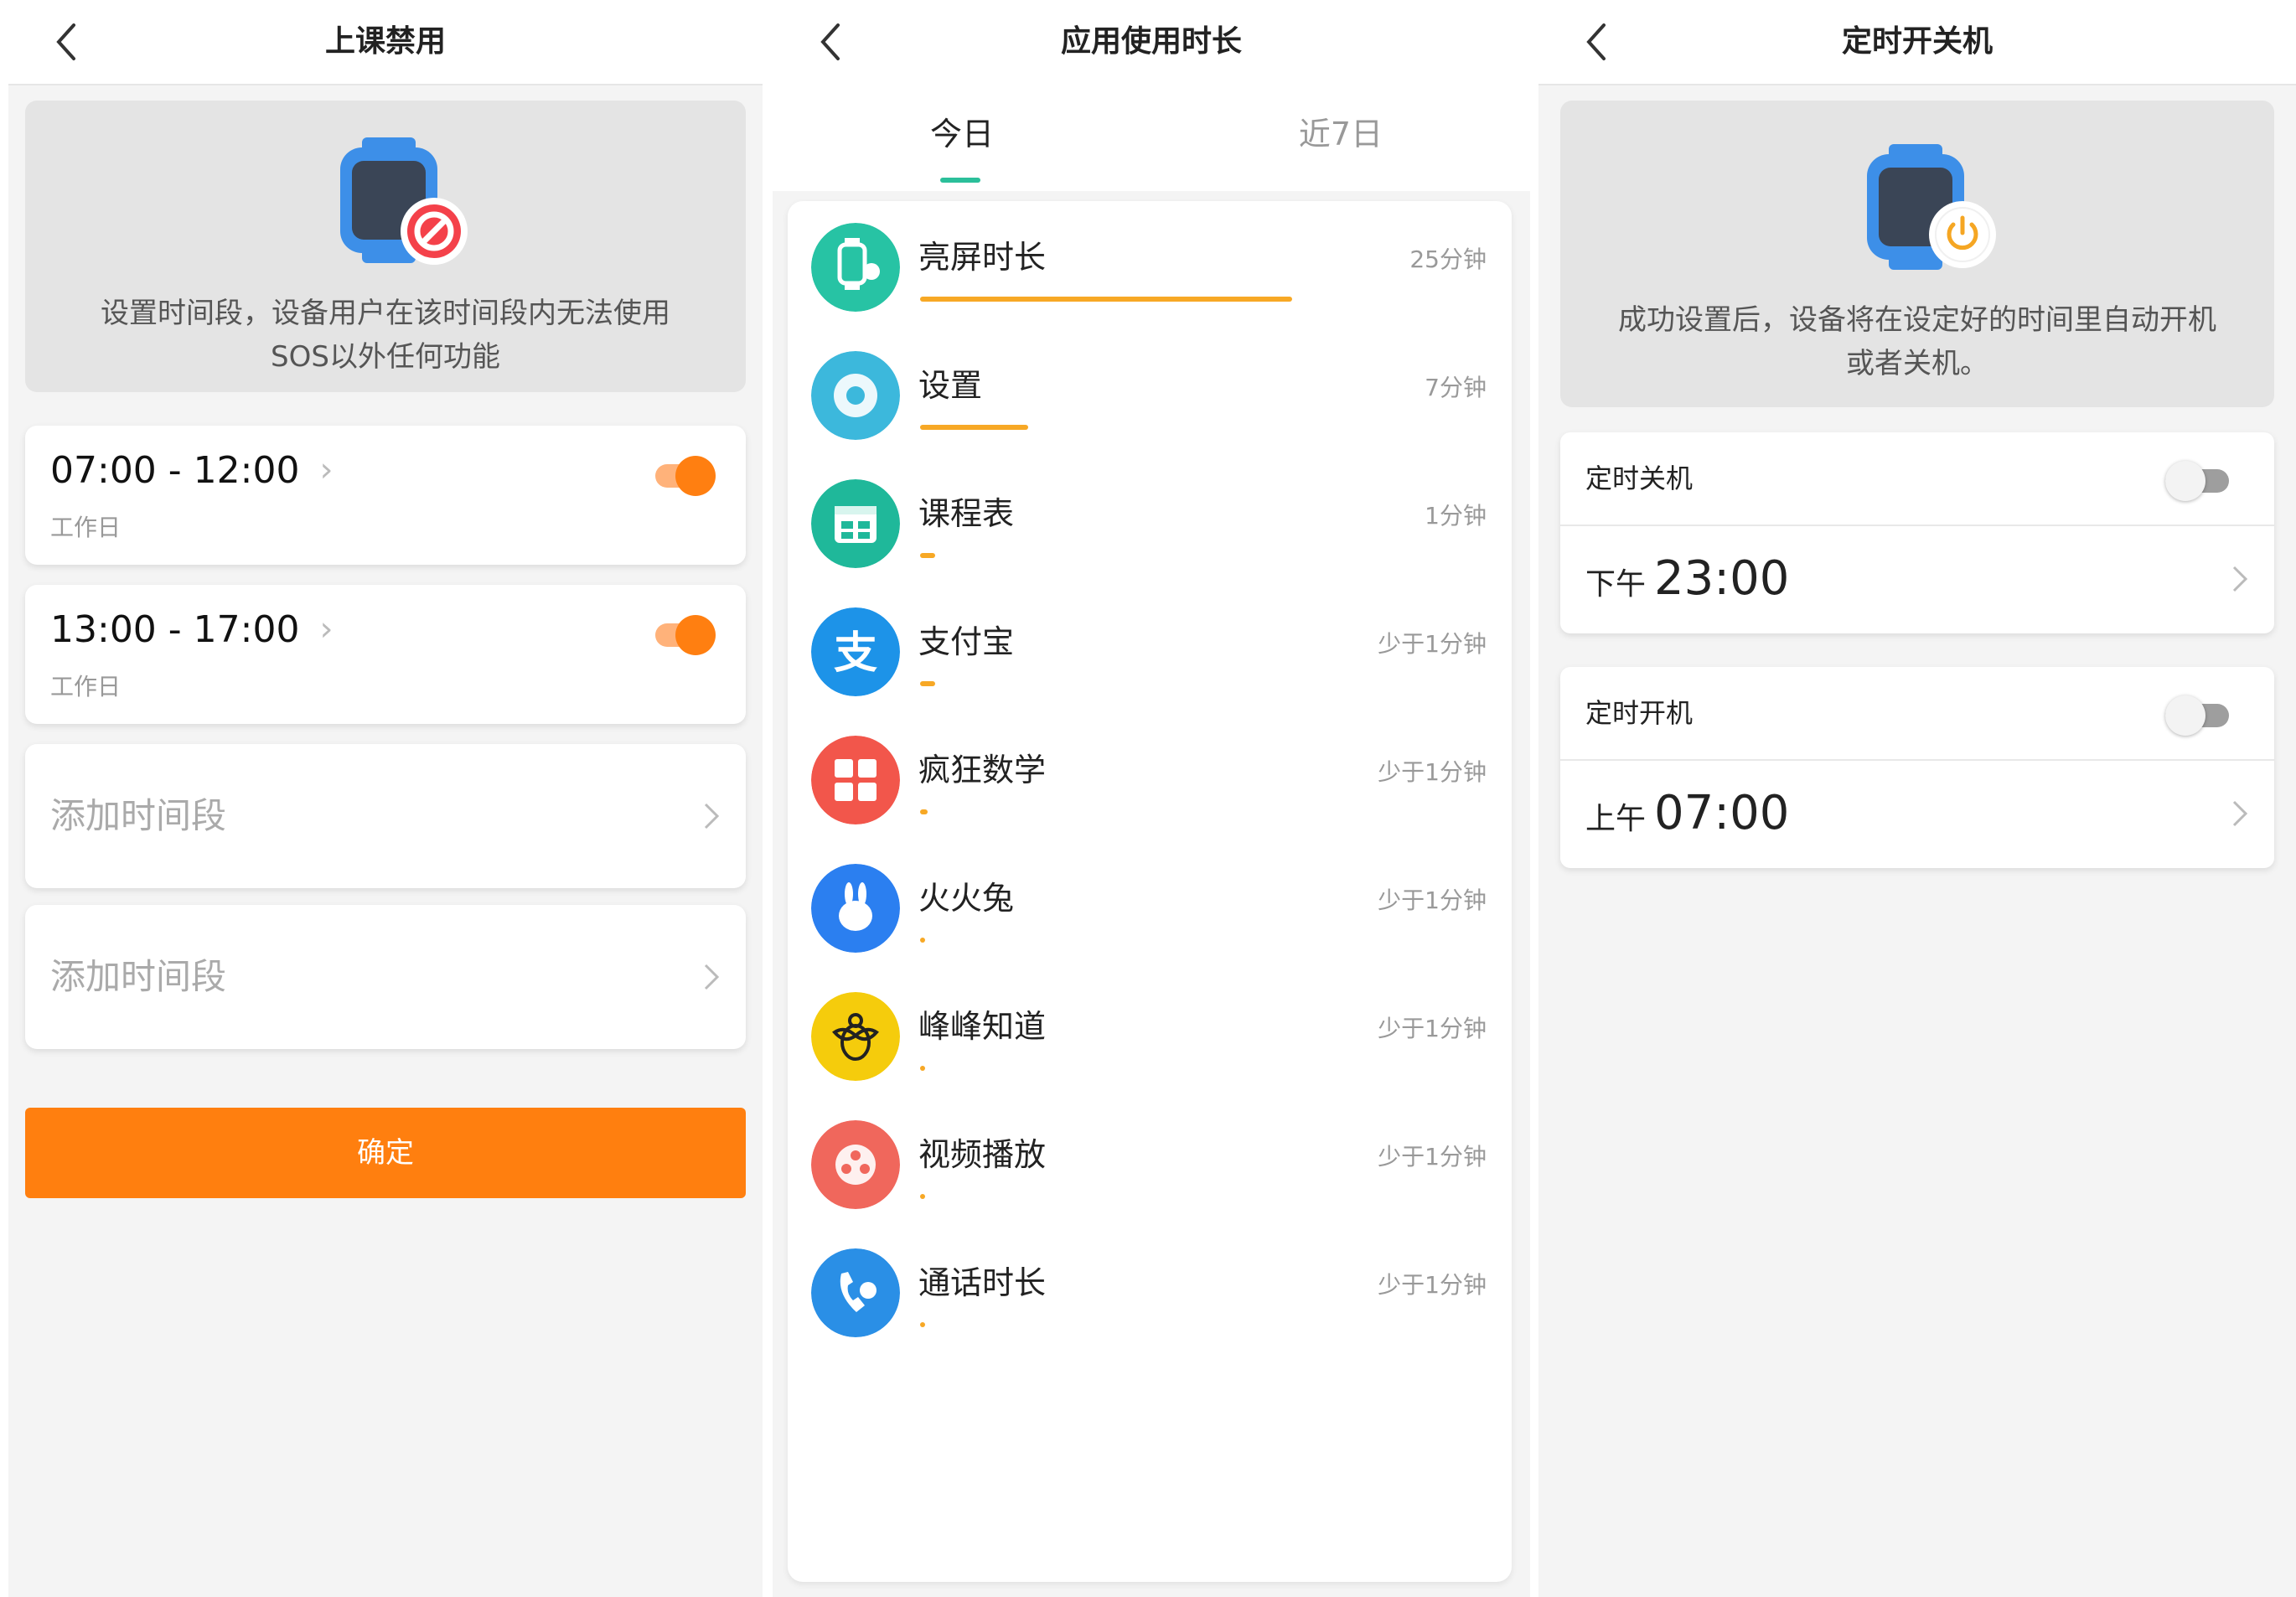 The width and height of the screenshot is (2296, 1597). Describe the element at coordinates (1640, 713) in the screenshot. I see `schedule-label: 定时开机` at that location.